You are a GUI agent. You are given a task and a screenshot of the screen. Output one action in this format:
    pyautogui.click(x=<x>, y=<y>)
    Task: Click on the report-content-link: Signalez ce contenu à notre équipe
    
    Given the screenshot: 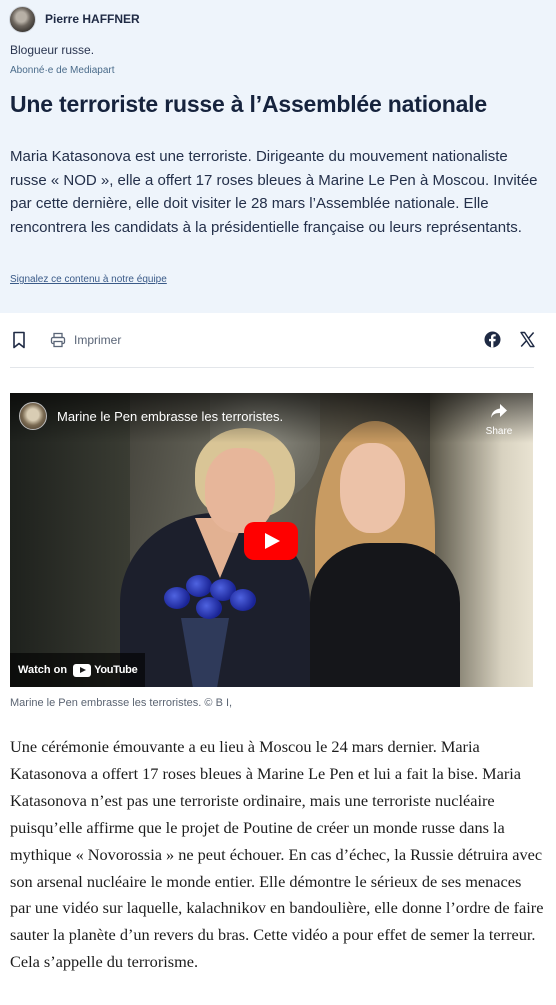 What is the action you would take?
    pyautogui.click(x=88, y=279)
    